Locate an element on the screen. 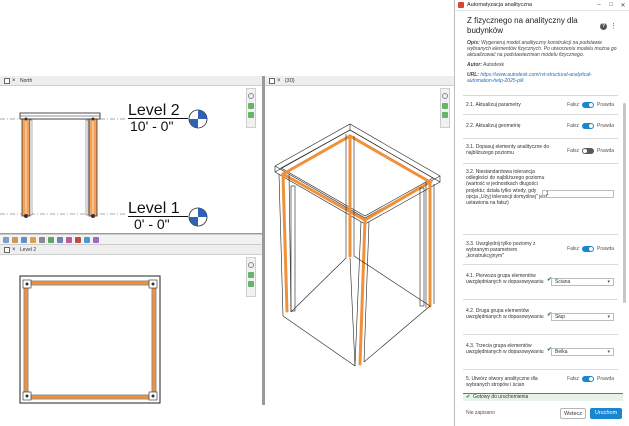 The height and width of the screenshot is (426, 629). visual-style-icon is located at coordinates (24, 240).